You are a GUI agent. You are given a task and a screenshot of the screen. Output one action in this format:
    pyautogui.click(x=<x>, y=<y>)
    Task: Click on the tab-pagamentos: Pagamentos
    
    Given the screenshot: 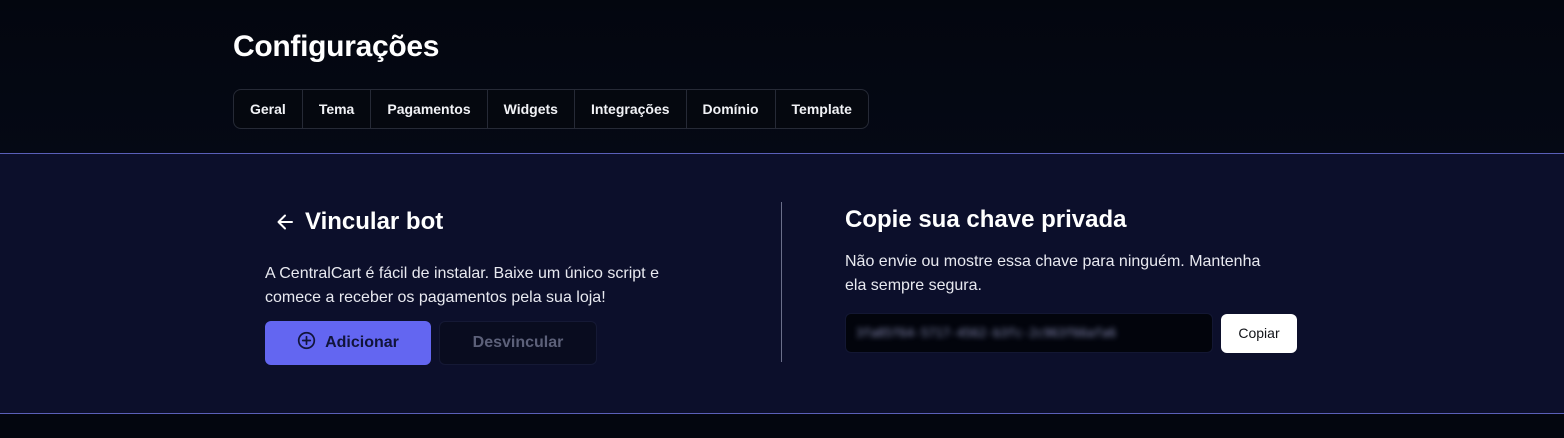 What is the action you would take?
    pyautogui.click(x=429, y=109)
    